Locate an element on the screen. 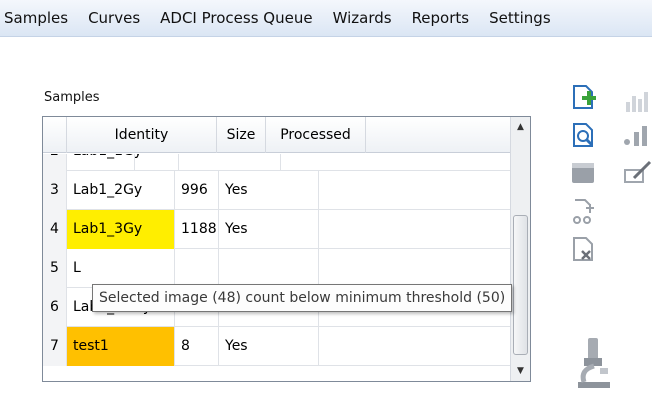 This screenshot has height=412, width=652. table-row: 5 L is located at coordinates (277, 268).